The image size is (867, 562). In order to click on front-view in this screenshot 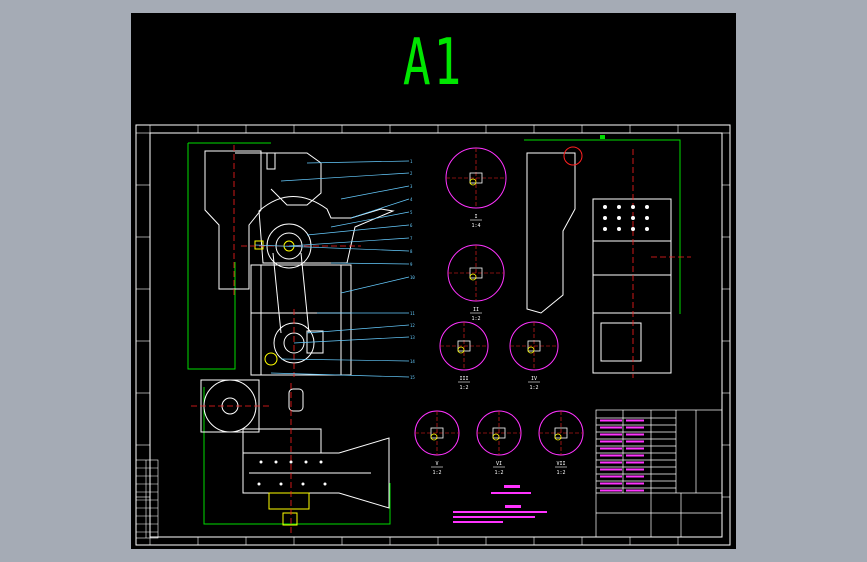, I will do `click(291, 259)`.